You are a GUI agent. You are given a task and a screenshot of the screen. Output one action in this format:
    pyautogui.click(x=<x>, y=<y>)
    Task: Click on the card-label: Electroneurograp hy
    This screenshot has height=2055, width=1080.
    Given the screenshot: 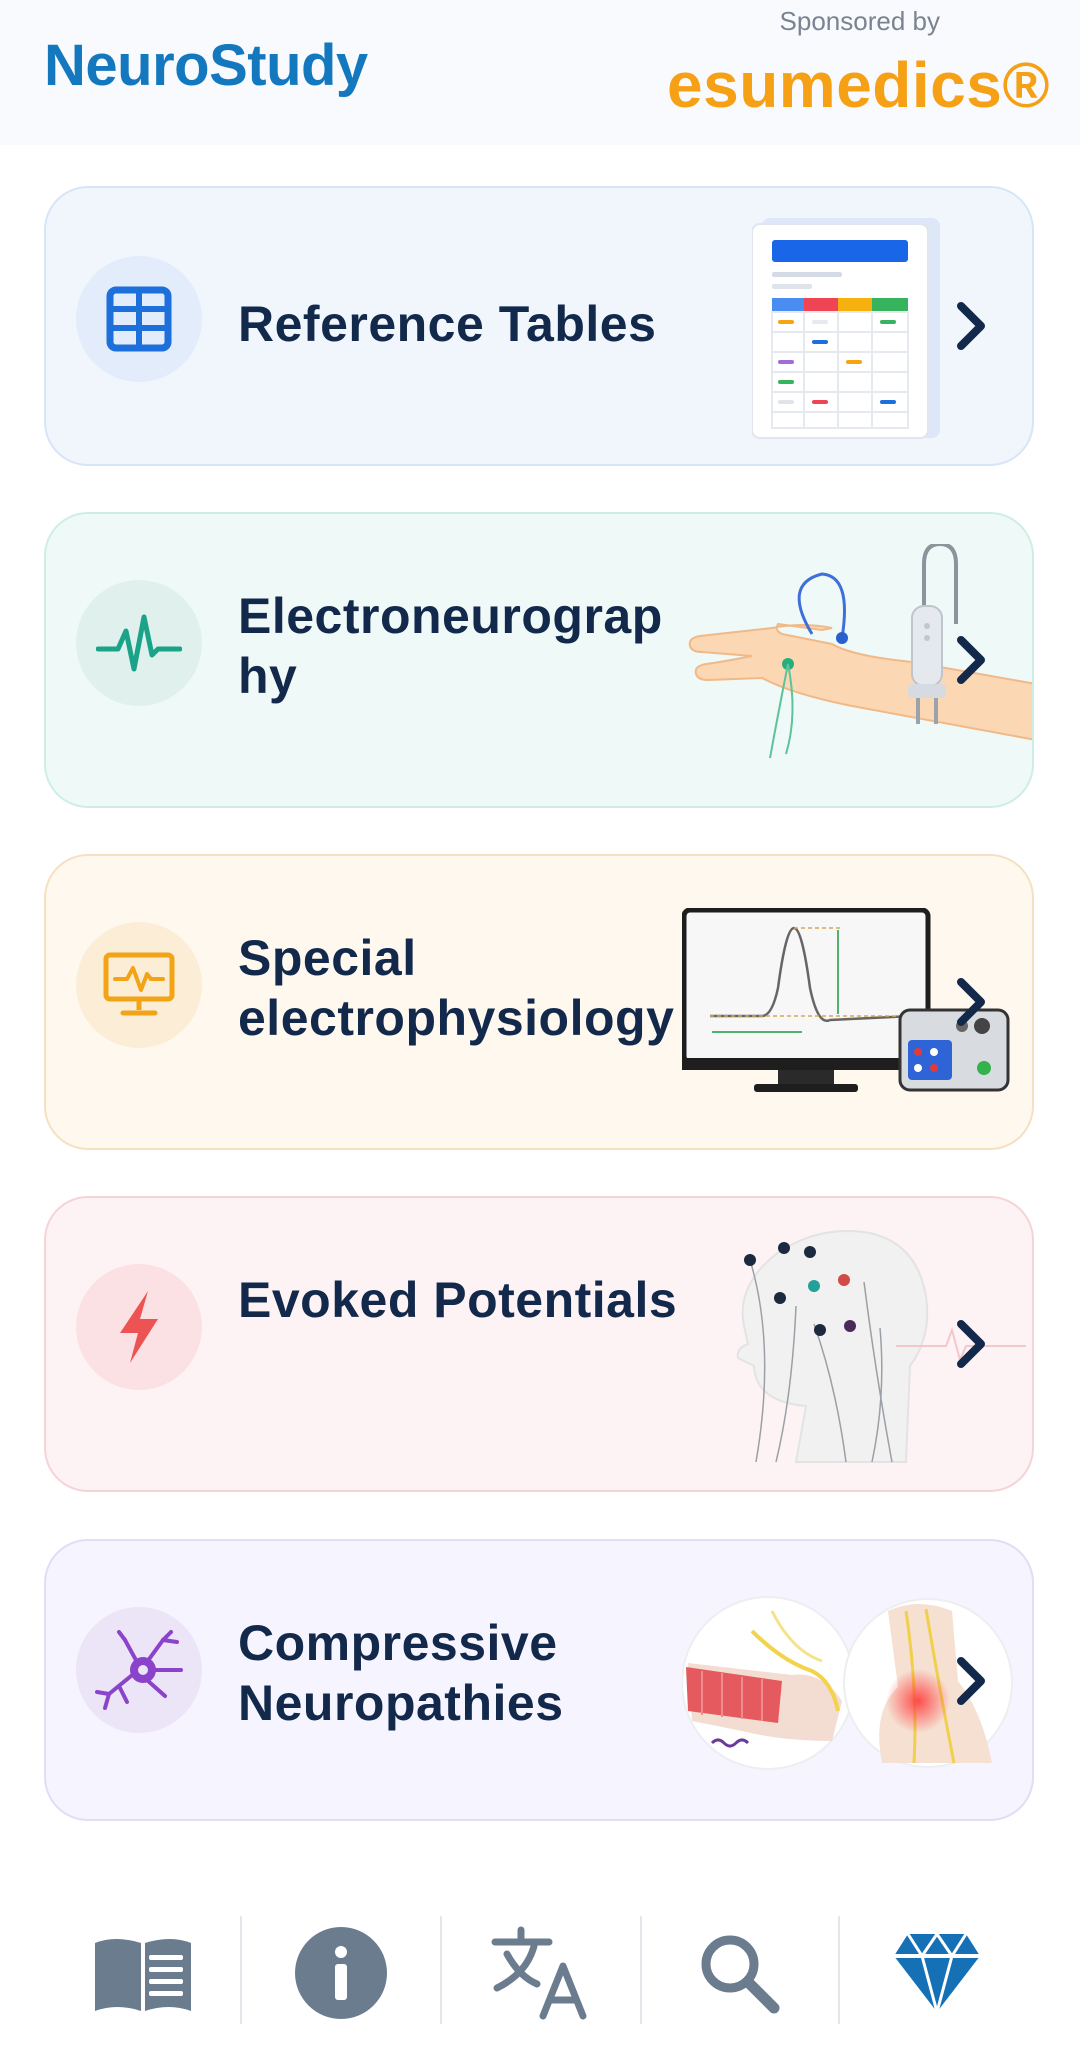 What is the action you would take?
    pyautogui.click(x=450, y=646)
    